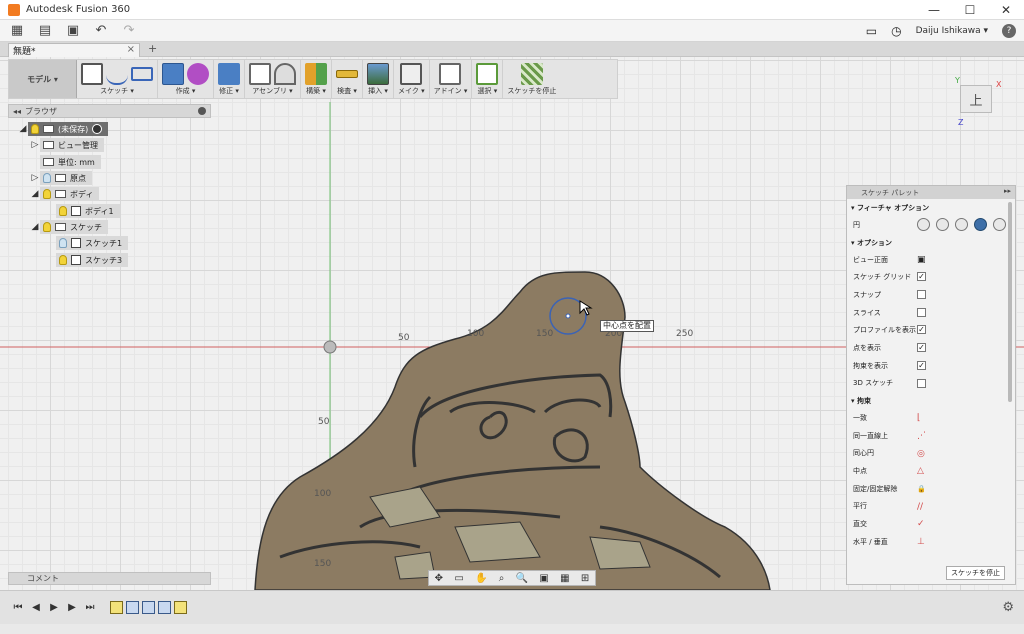 The image size is (1024, 634). What do you see at coordinates (35, 227) in the screenshot?
I see `expand-icon: ◢` at bounding box center [35, 227].